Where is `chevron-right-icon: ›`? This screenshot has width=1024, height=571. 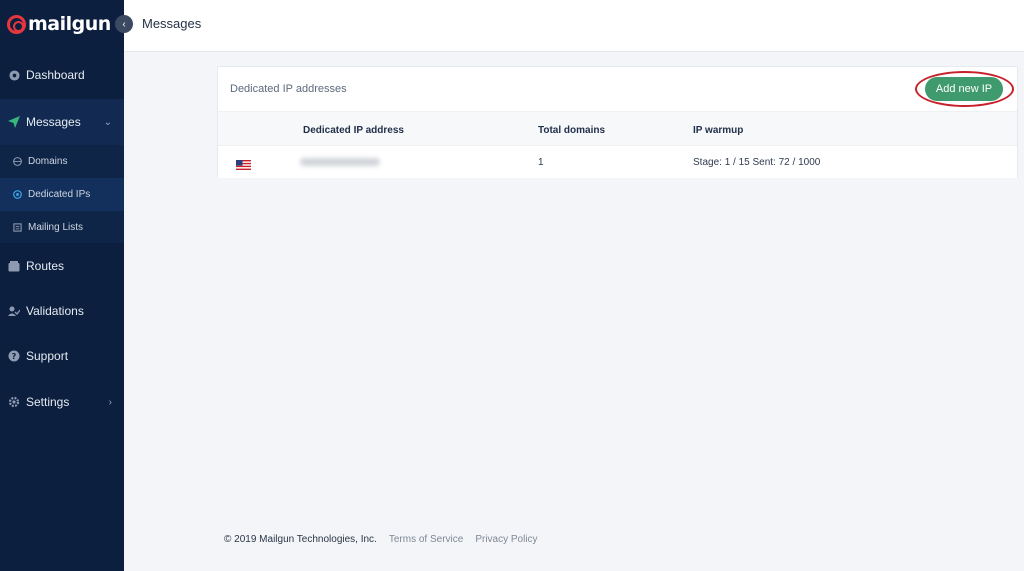 chevron-right-icon: › is located at coordinates (110, 402).